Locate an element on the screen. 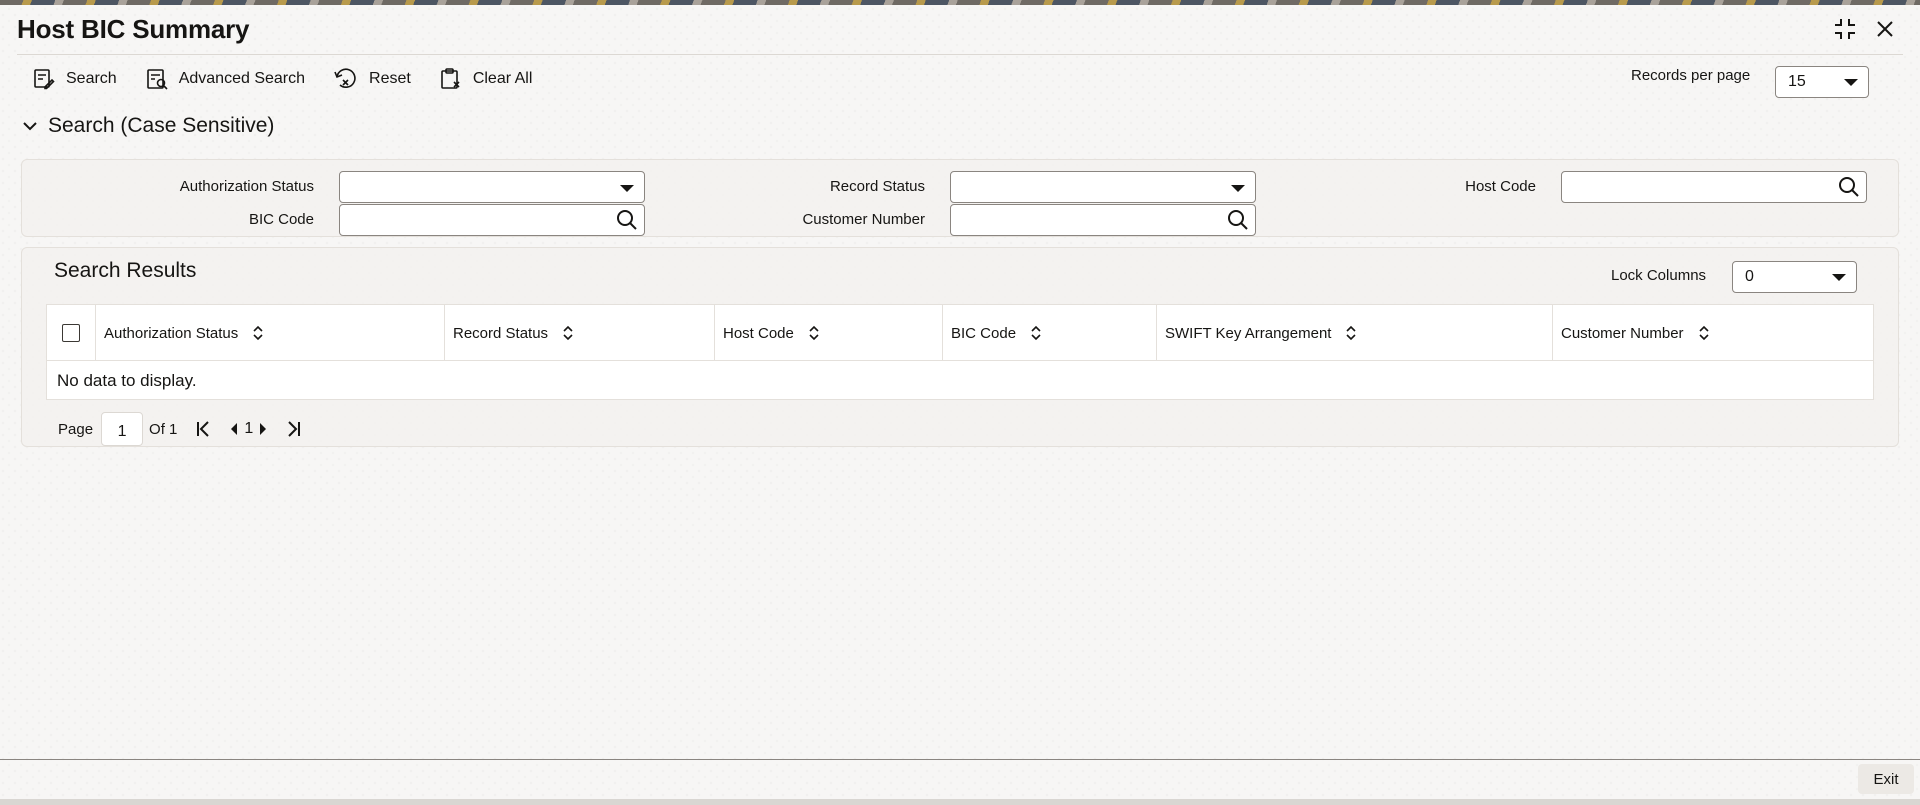  bottom-strip is located at coordinates (960, 802).